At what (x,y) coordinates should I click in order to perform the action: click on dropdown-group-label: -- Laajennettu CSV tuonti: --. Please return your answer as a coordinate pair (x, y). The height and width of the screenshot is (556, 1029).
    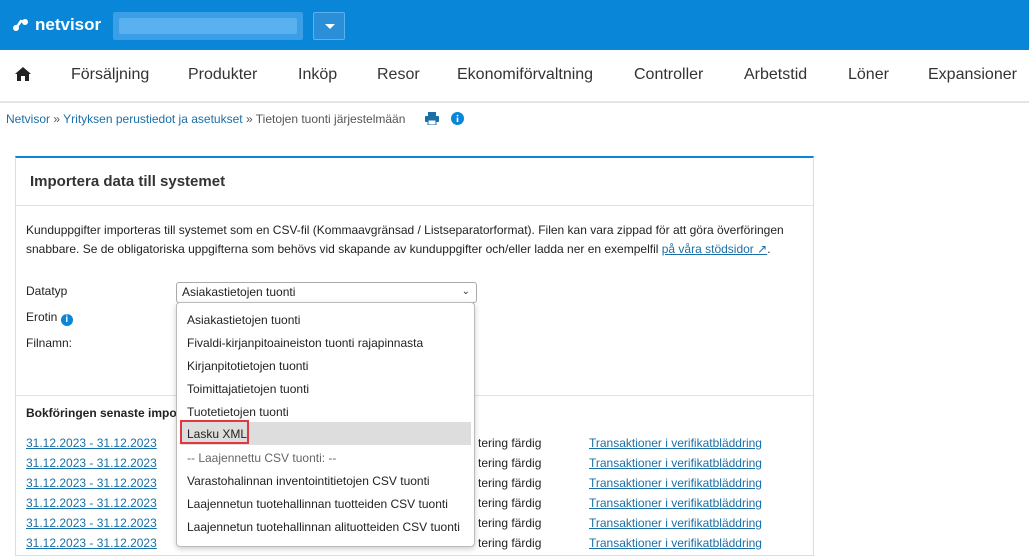
    Looking at the image, I should click on (262, 458).